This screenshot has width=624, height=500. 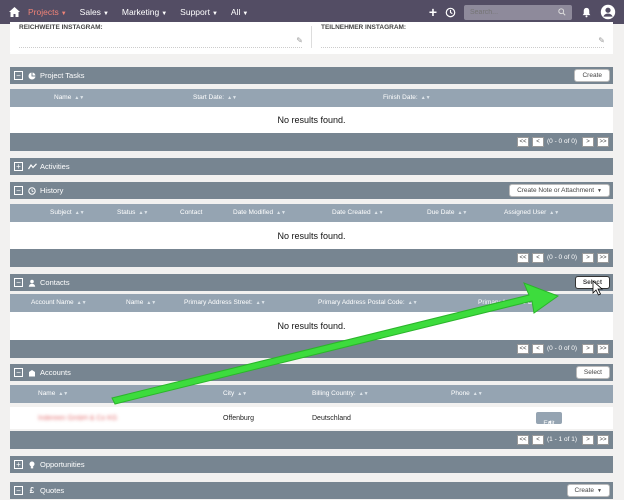 What do you see at coordinates (311, 166) in the screenshot?
I see `subpanel-header-activities: + Activities` at bounding box center [311, 166].